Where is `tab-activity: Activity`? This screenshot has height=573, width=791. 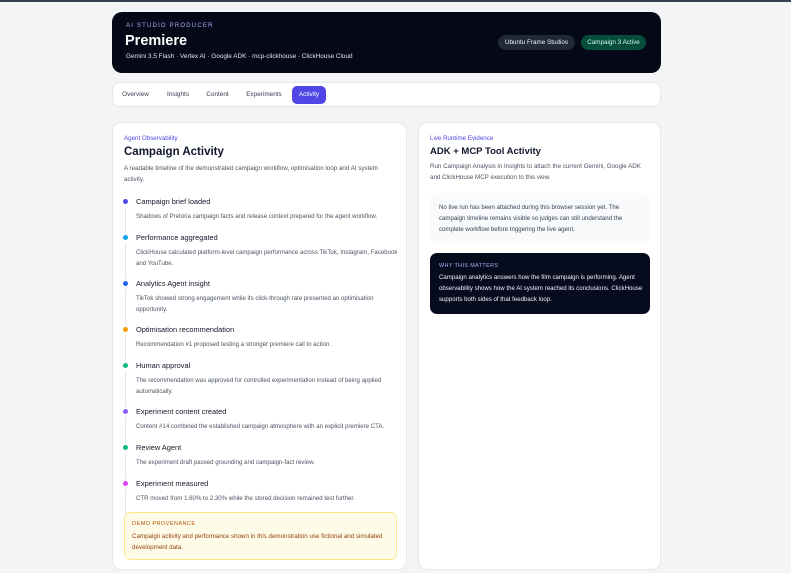
tab-activity: Activity is located at coordinates (309, 95).